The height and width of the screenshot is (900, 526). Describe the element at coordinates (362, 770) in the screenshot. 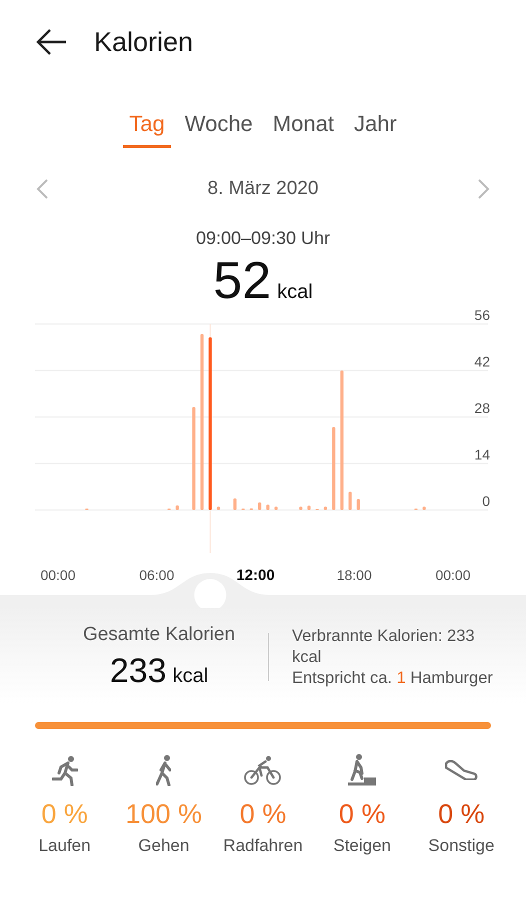

I see `stair-climber-icon` at that location.